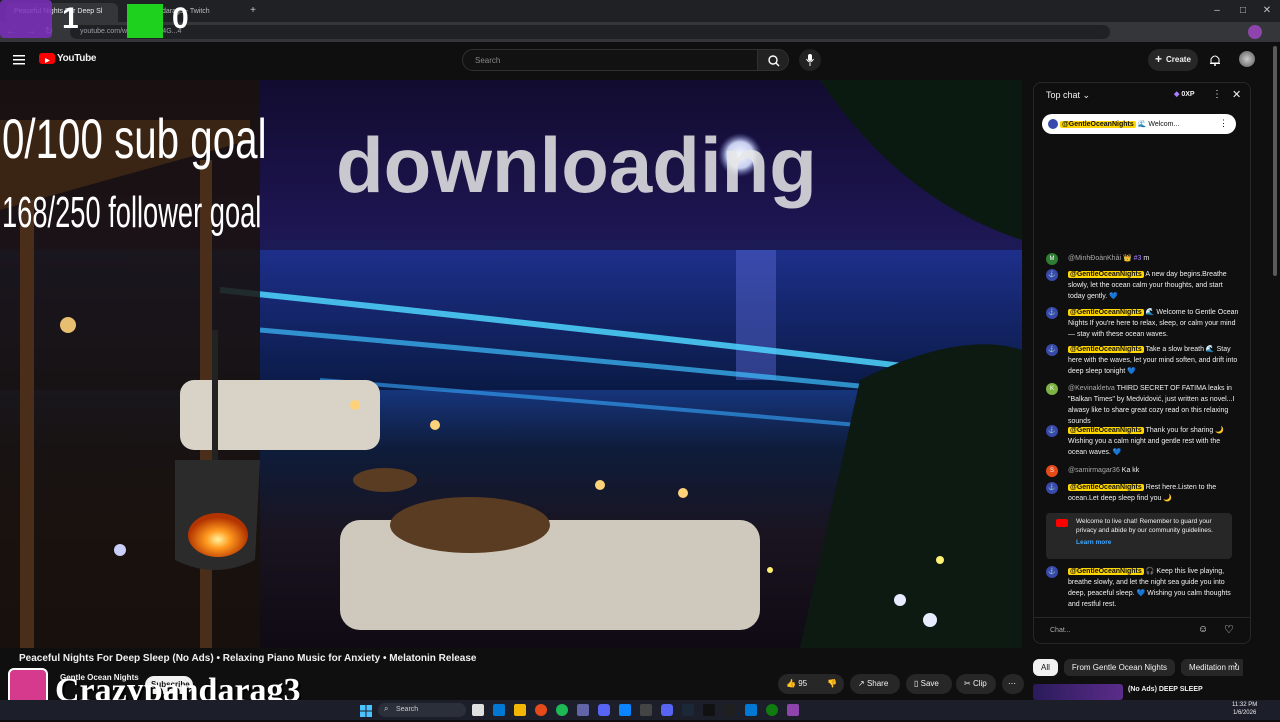  Describe the element at coordinates (1244, 709) in the screenshot. I see `taskbar-clock: 11:32 PM 1/6/2026` at that location.